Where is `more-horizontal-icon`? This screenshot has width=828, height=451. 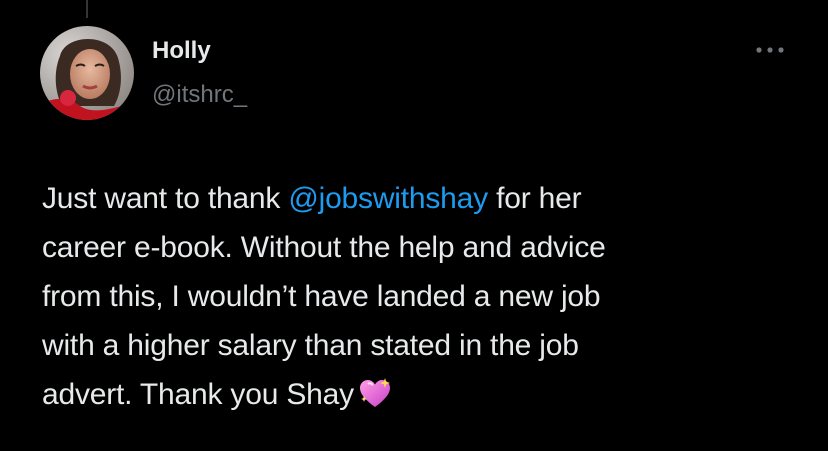 more-horizontal-icon is located at coordinates (770, 50).